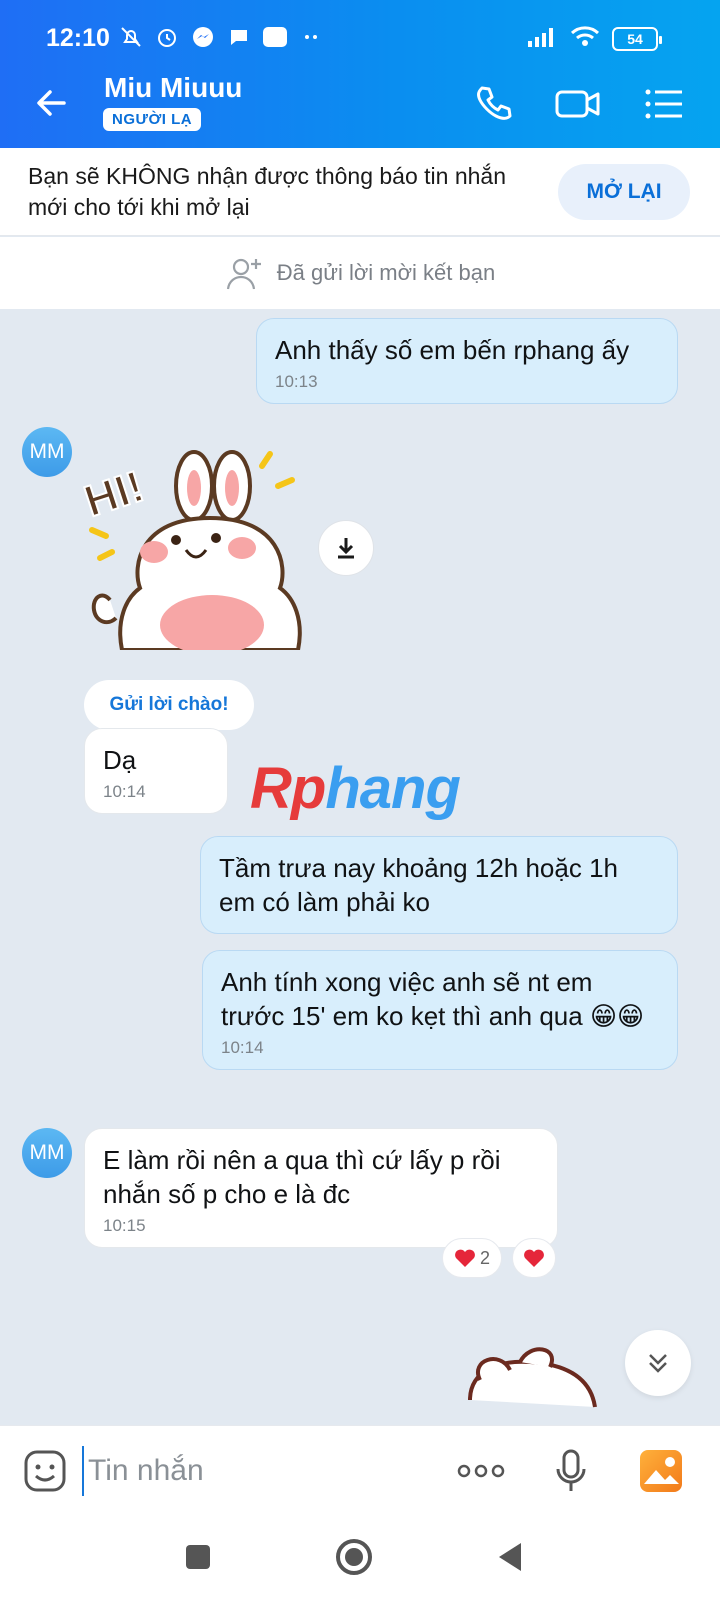 The height and width of the screenshot is (1600, 720). I want to click on stranger-badge: NGƯỜI LẠ, so click(152, 119).